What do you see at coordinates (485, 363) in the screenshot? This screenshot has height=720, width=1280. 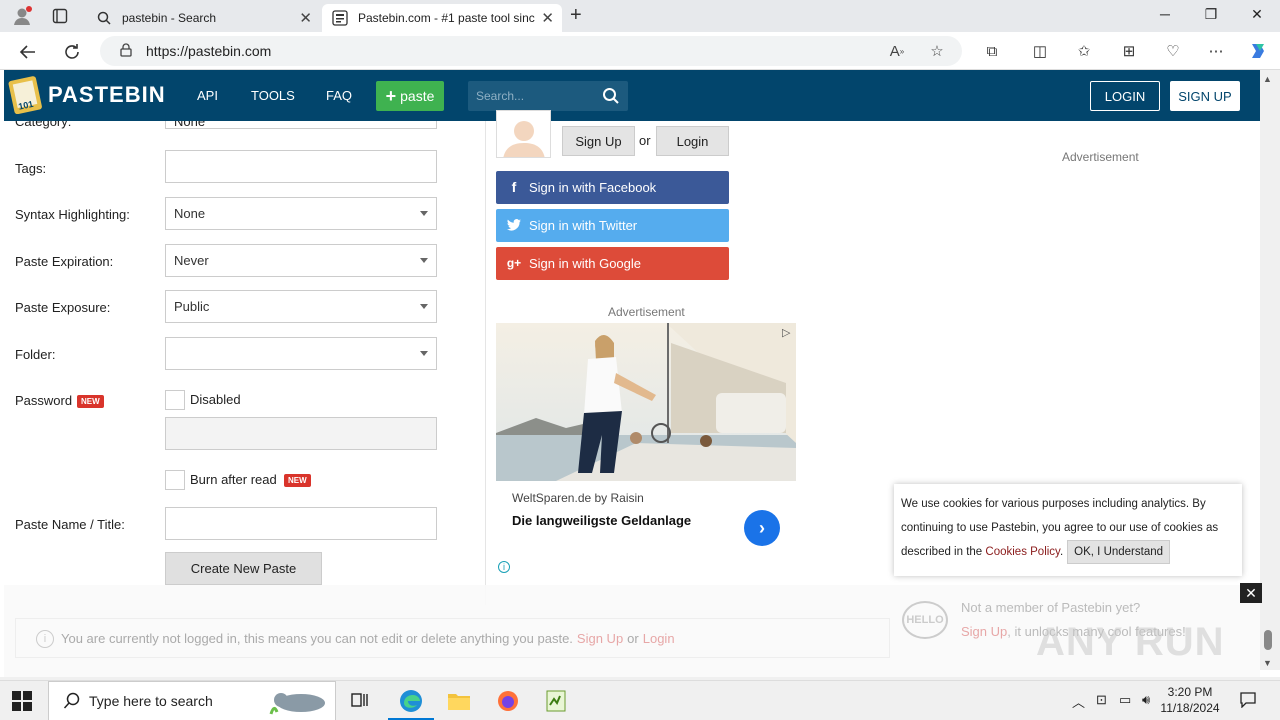 I see `column-divider` at bounding box center [485, 363].